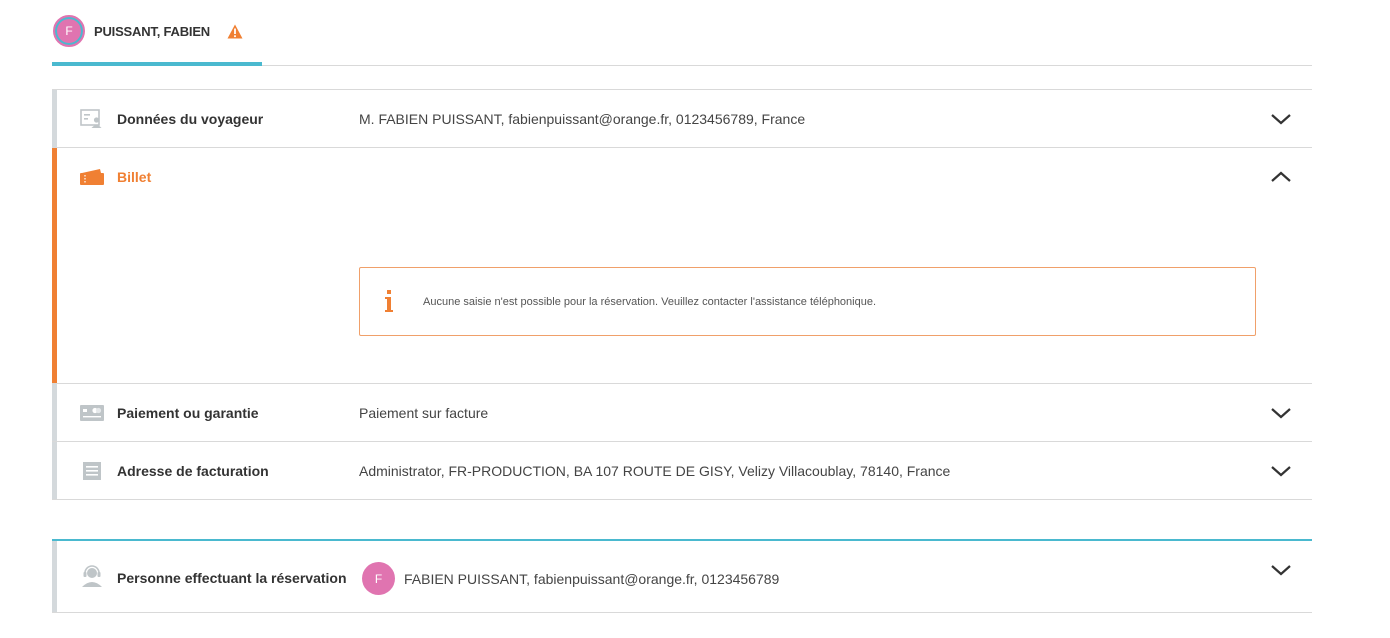 The width and height of the screenshot is (1390, 638). Describe the element at coordinates (682, 33) in the screenshot. I see `traveler-tab-bar: F PUISSANT, FABIEN` at that location.